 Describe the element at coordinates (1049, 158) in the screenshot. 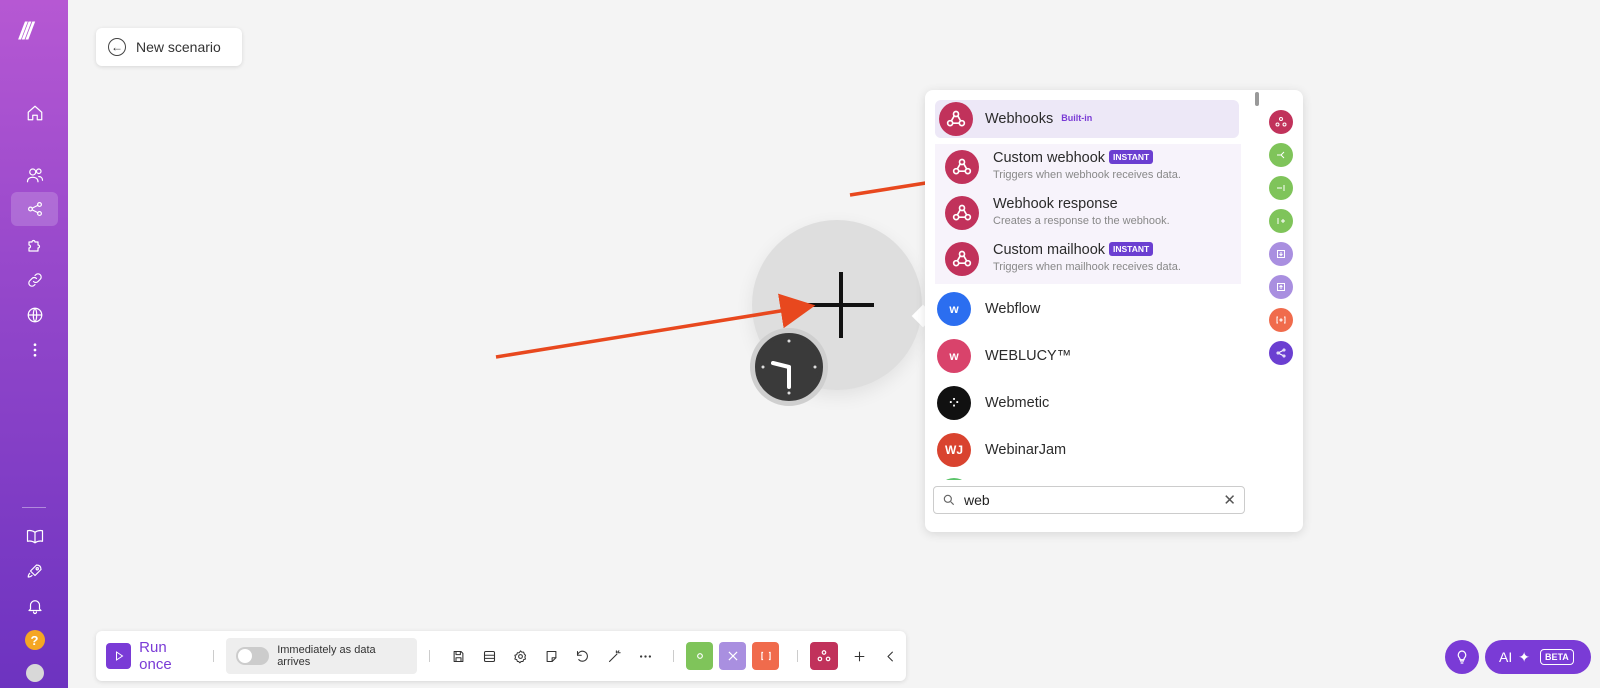

I see `module-title: Custom webhook` at that location.